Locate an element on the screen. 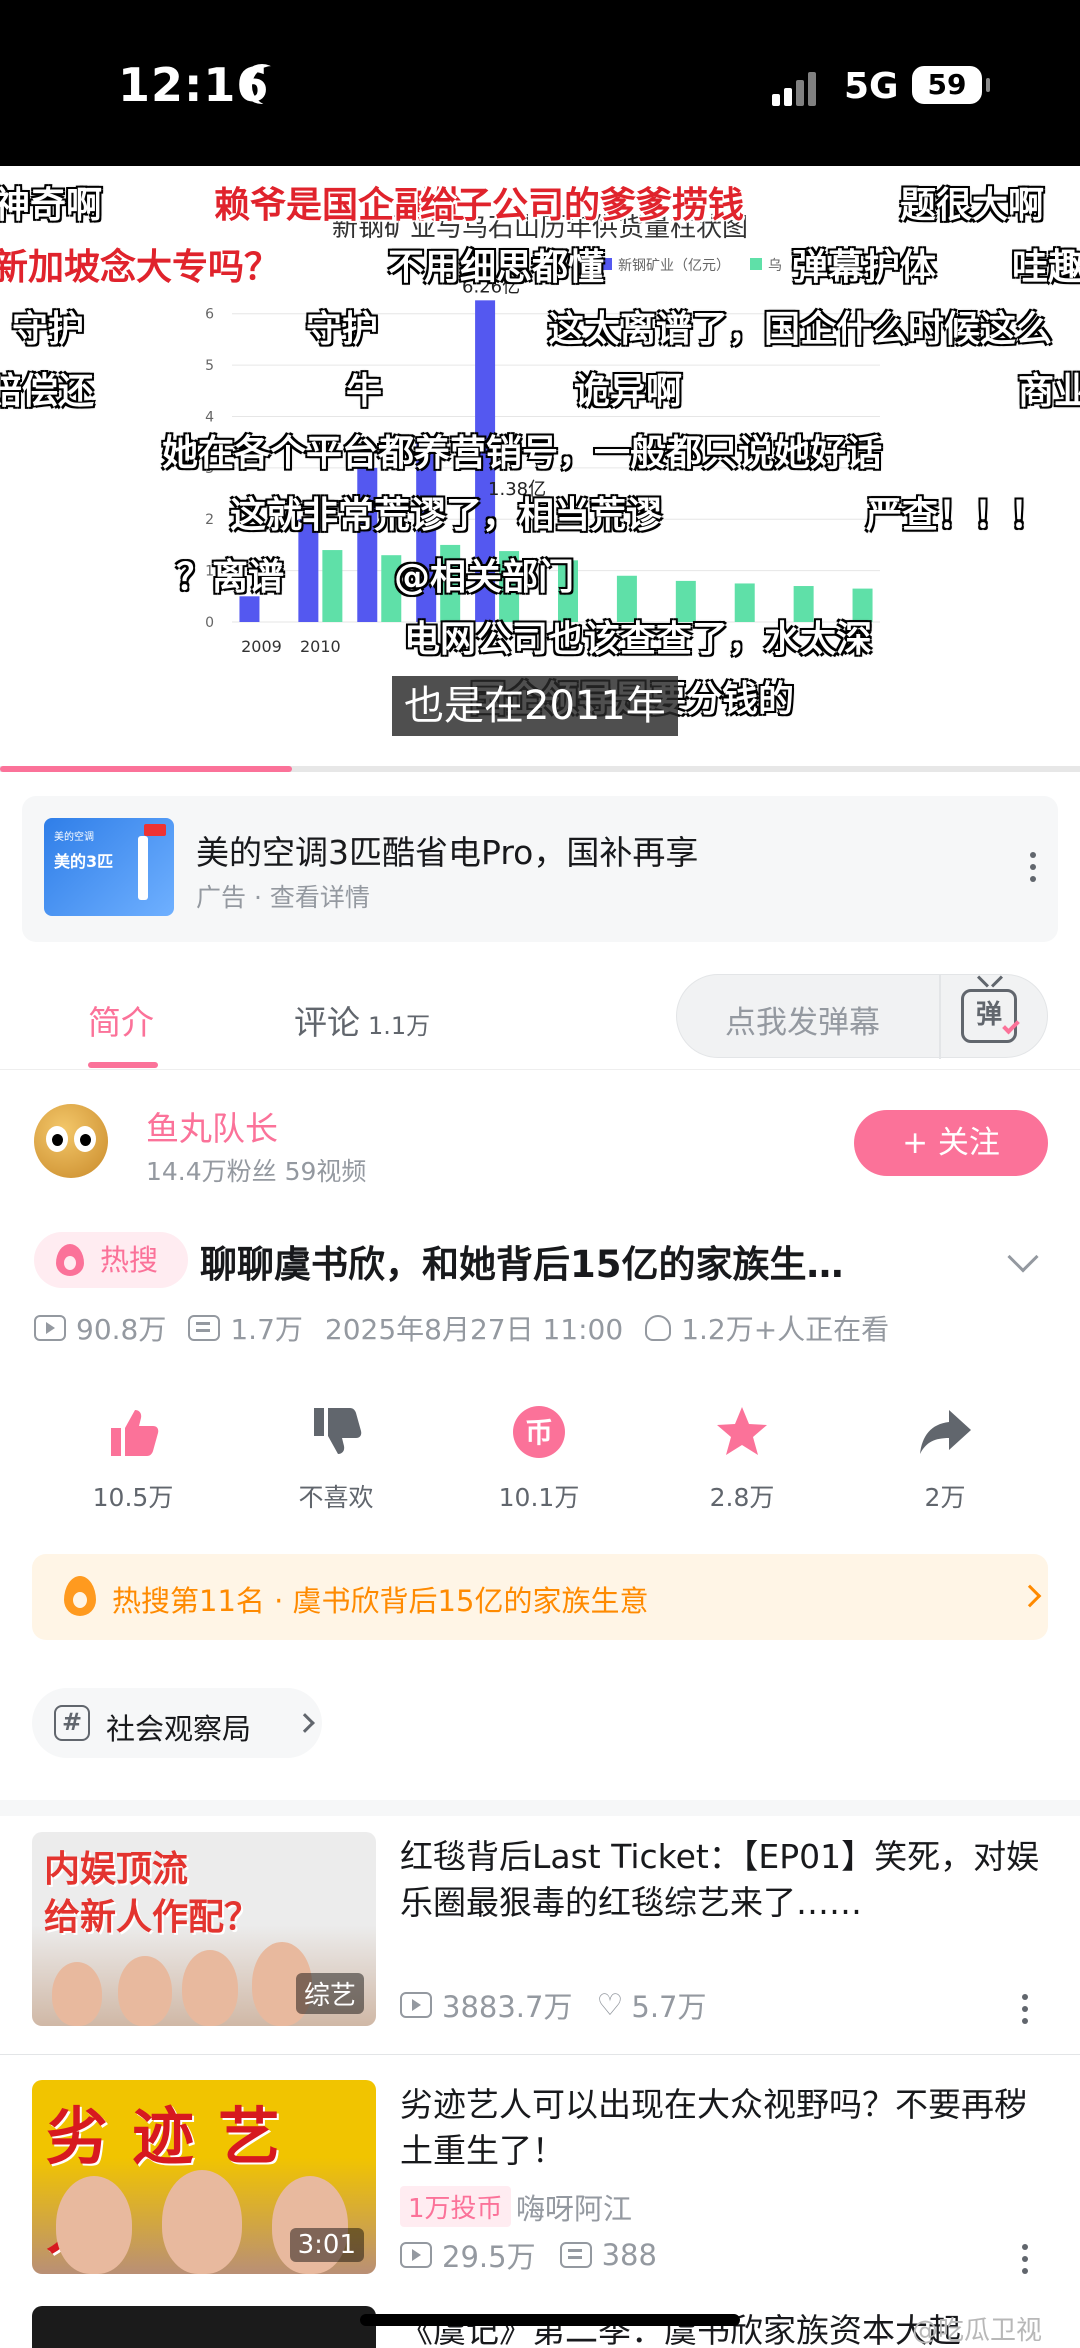  coin-icon: 币 is located at coordinates (539, 1432).